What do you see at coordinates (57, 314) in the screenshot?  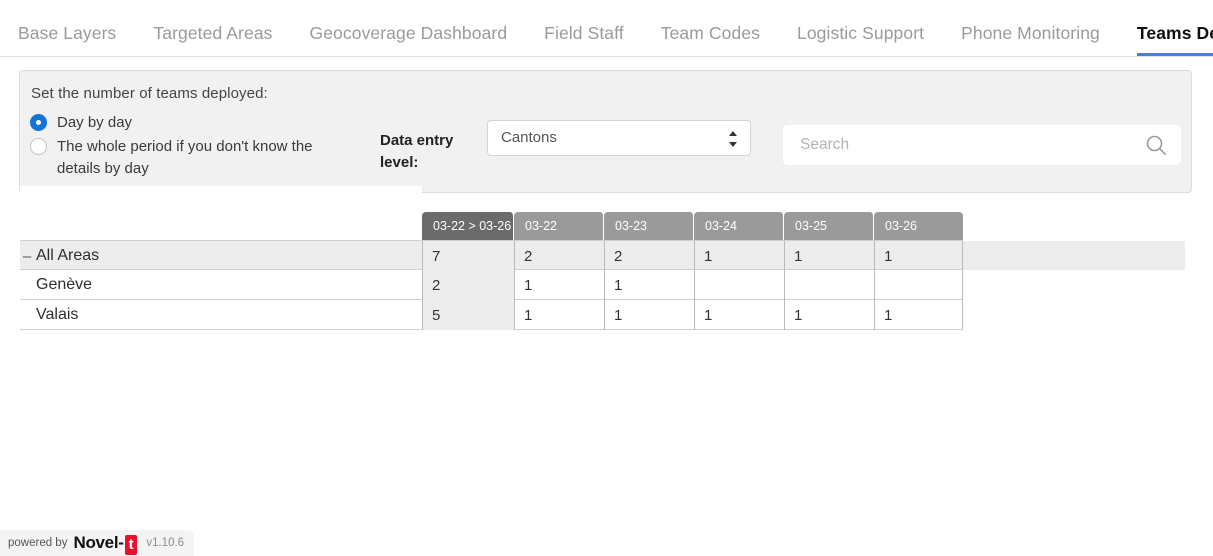 I see `row-label: Valais` at bounding box center [57, 314].